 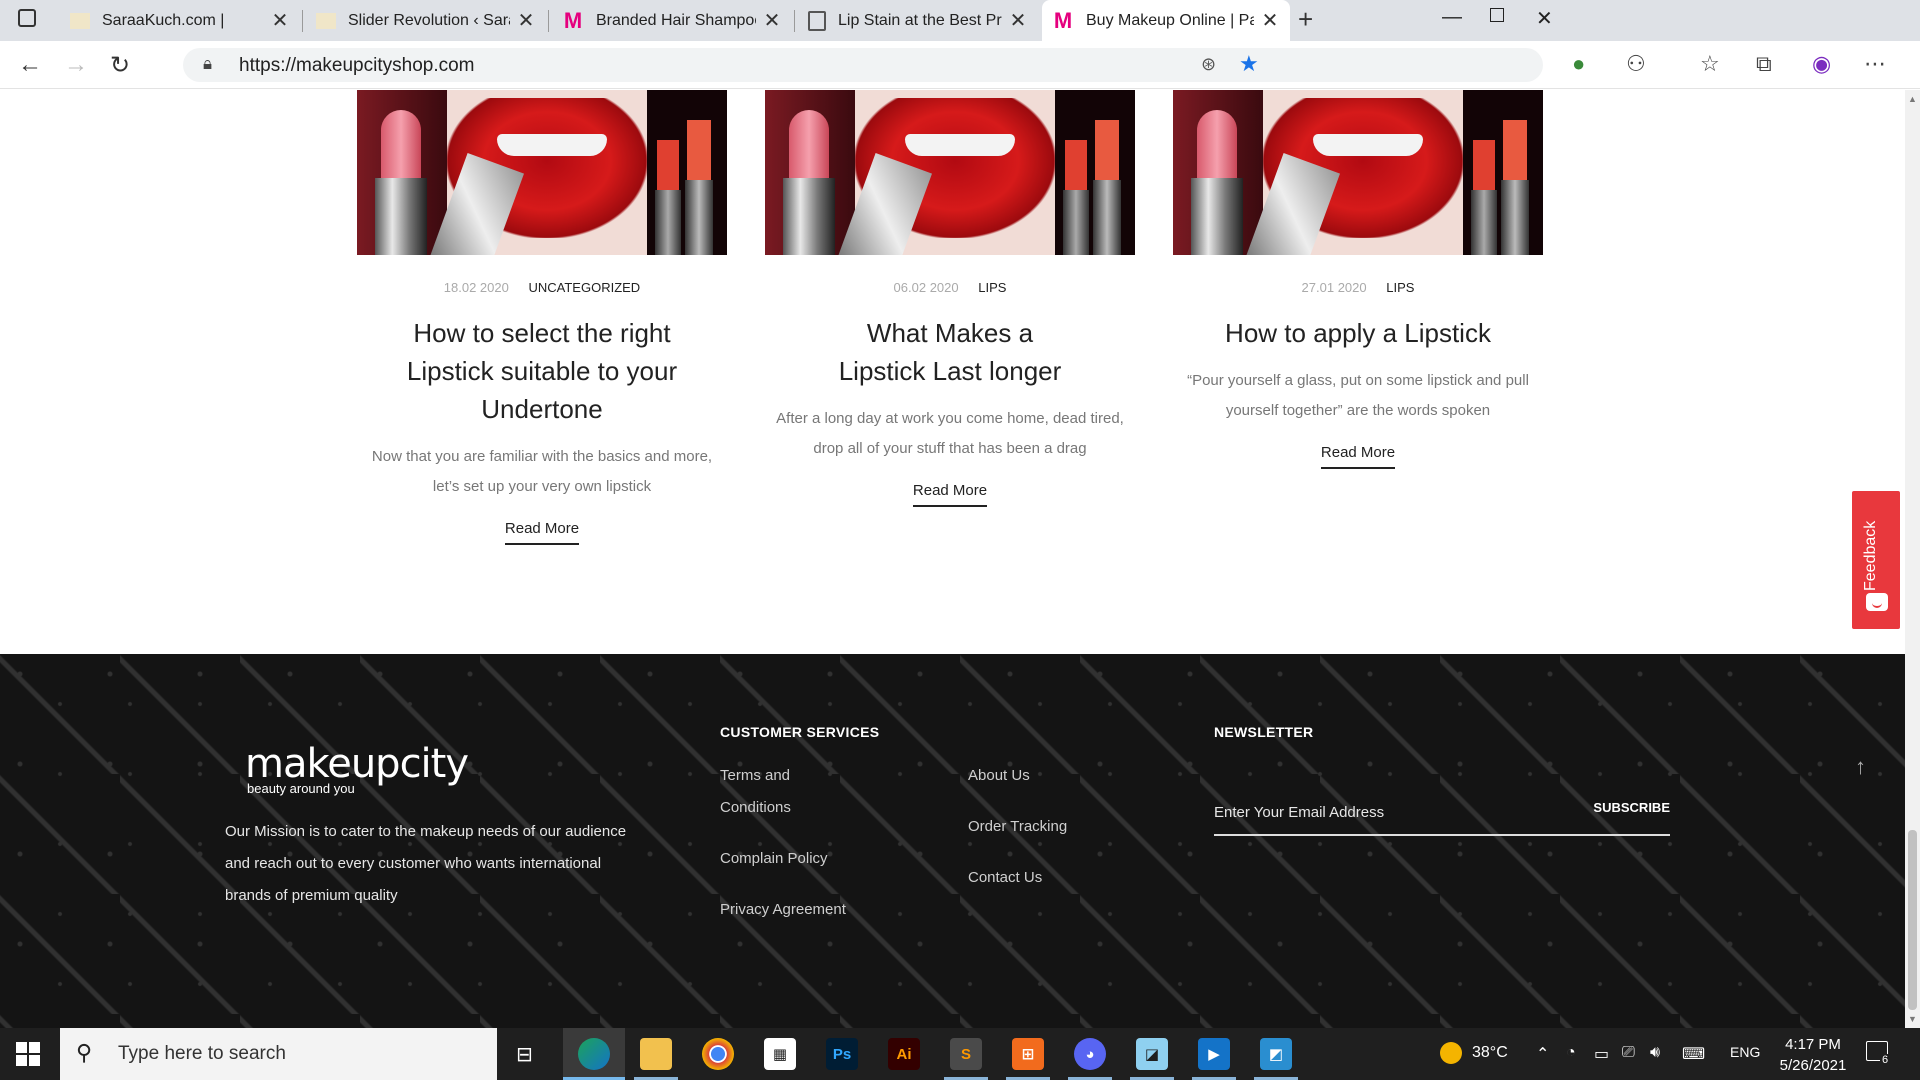 What do you see at coordinates (429, 20) in the screenshot?
I see `tab-label: Slider Revolution ‹ SaraaKuch.com` at bounding box center [429, 20].